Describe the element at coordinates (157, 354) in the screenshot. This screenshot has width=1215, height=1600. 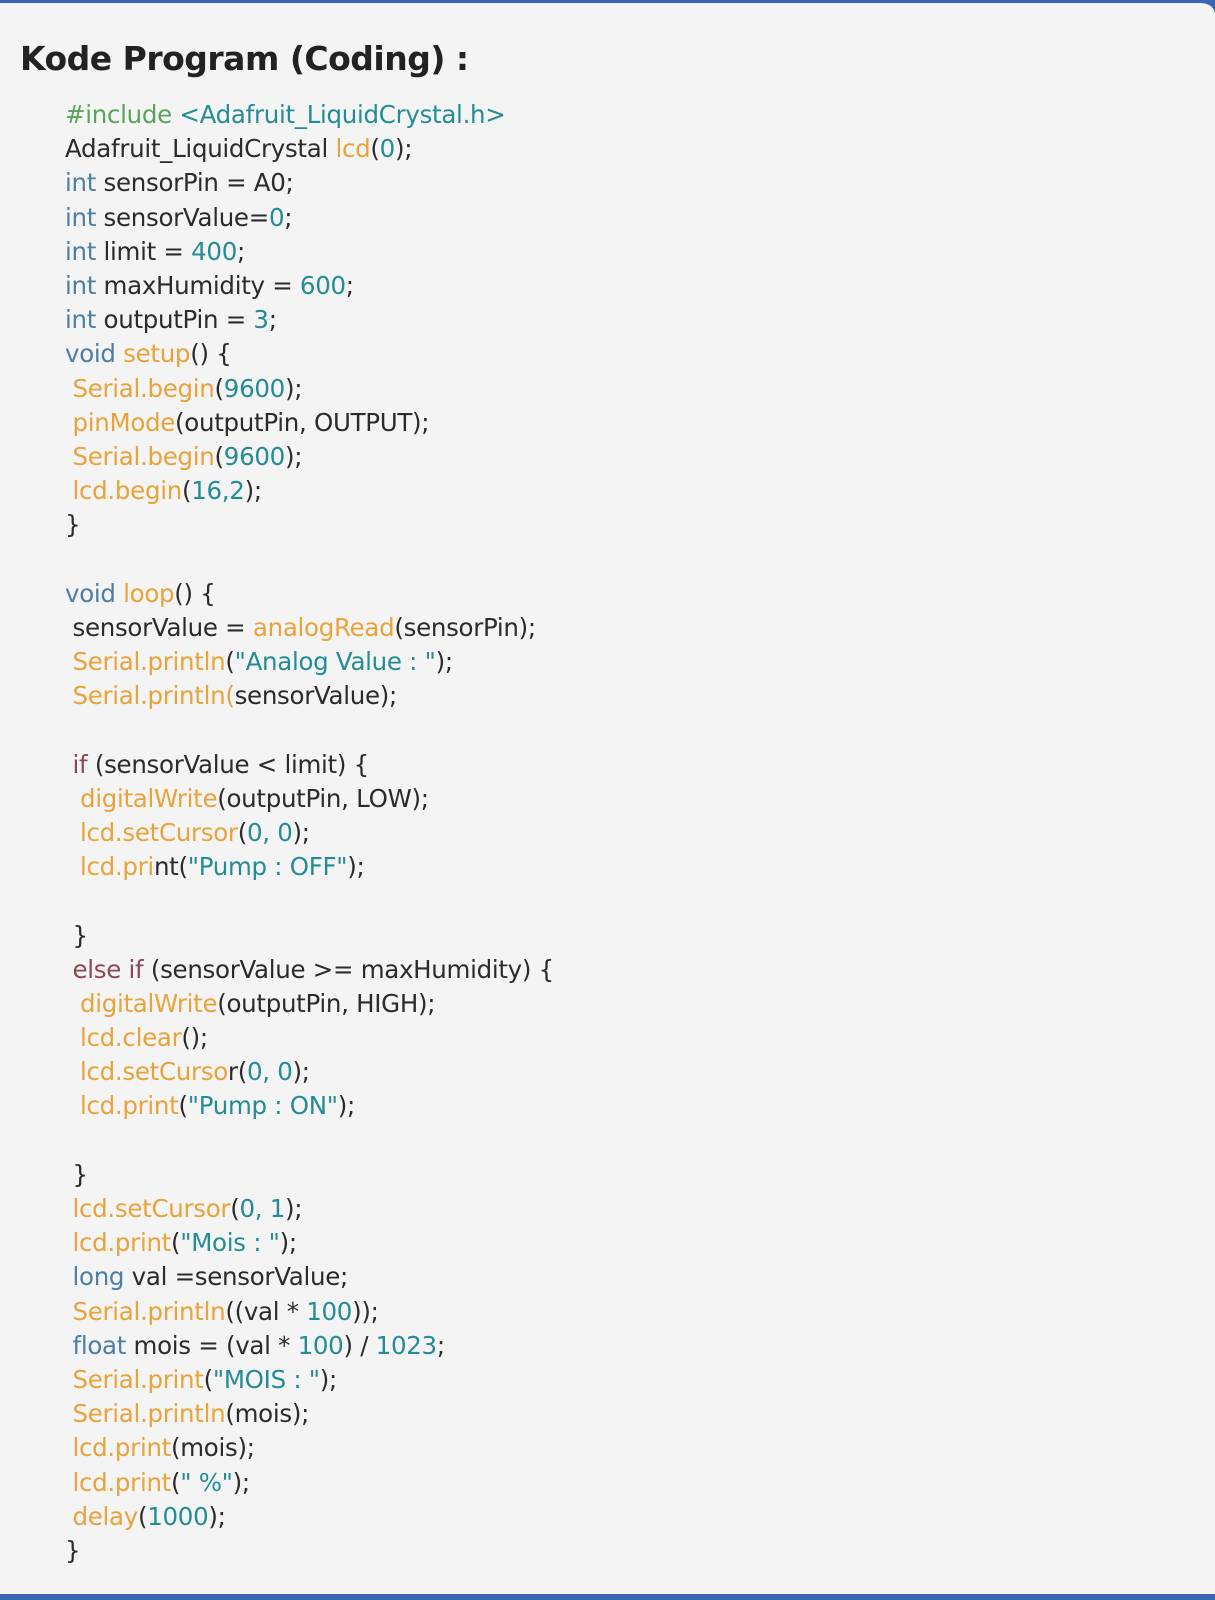
I see `code-token-function-name: setup` at that location.